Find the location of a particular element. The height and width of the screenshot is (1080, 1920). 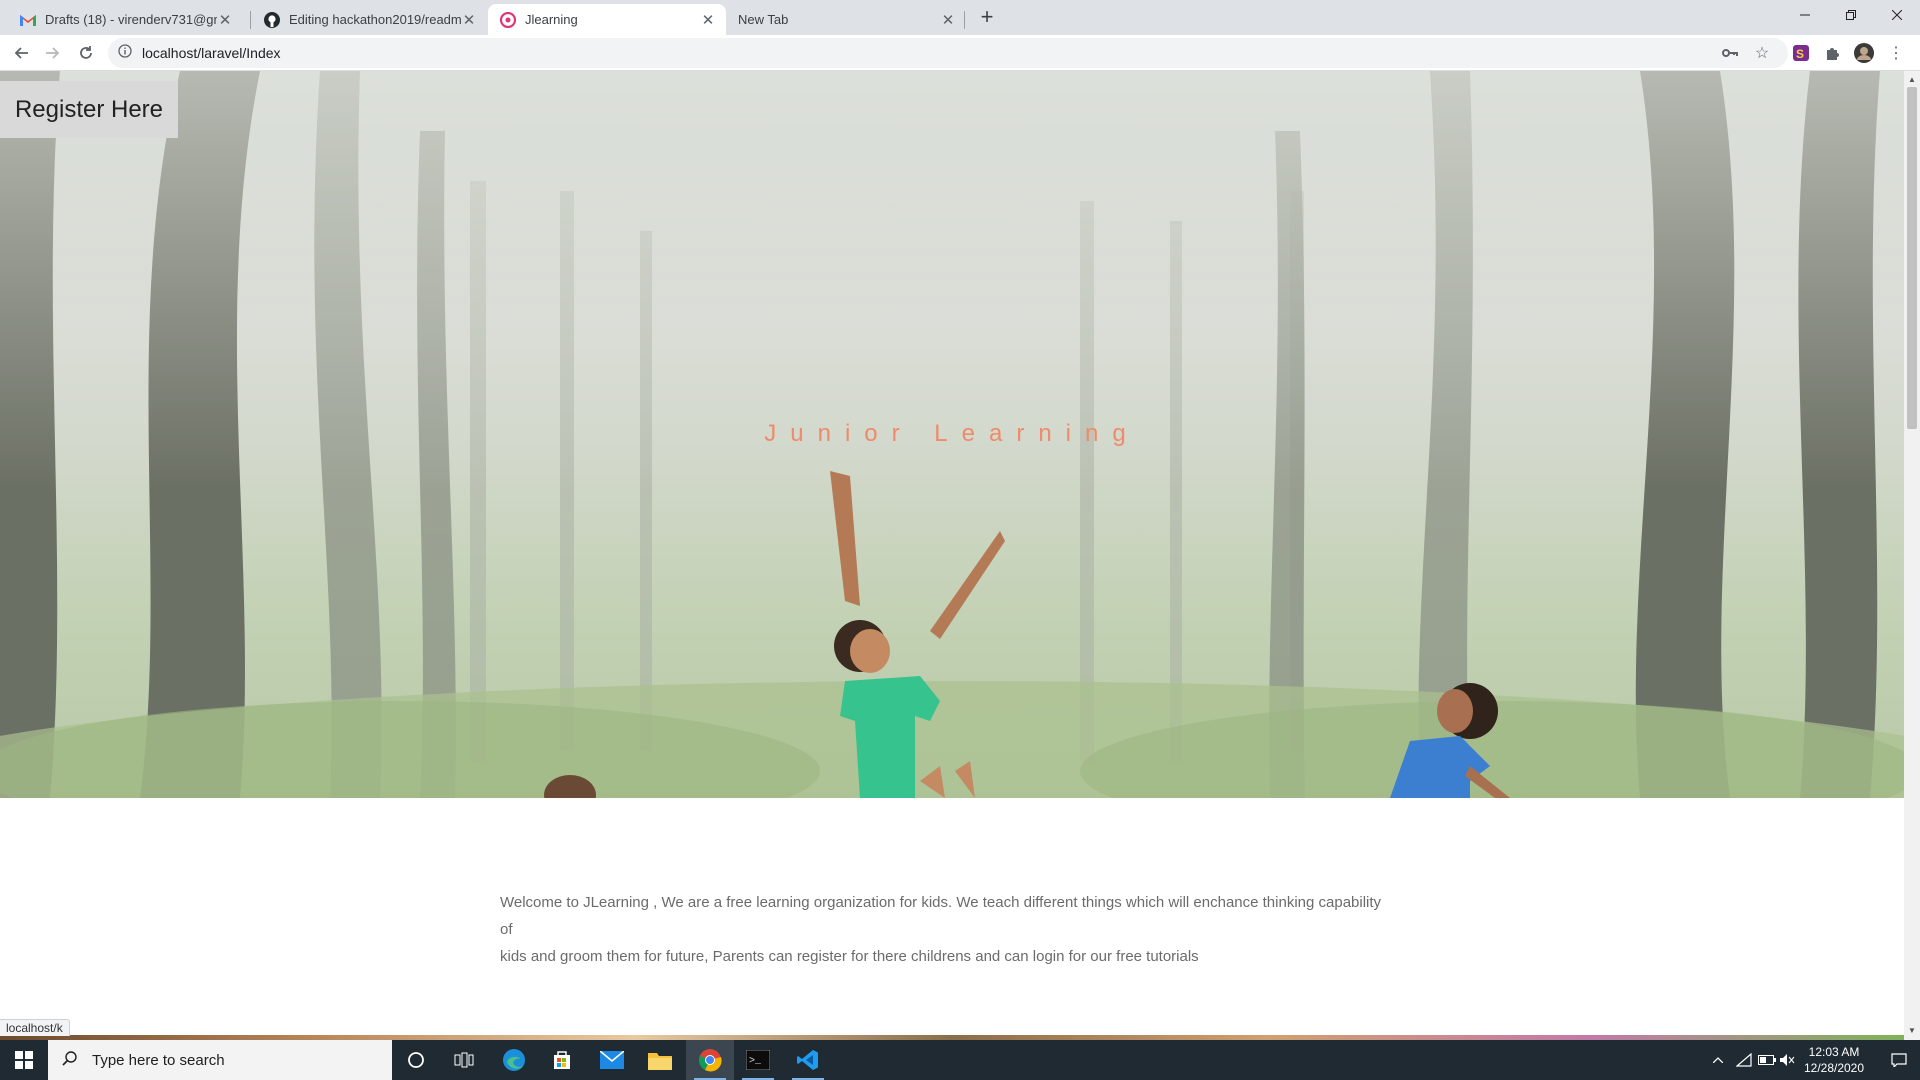

url-text: localhost/laravel/Index is located at coordinates (211, 53).